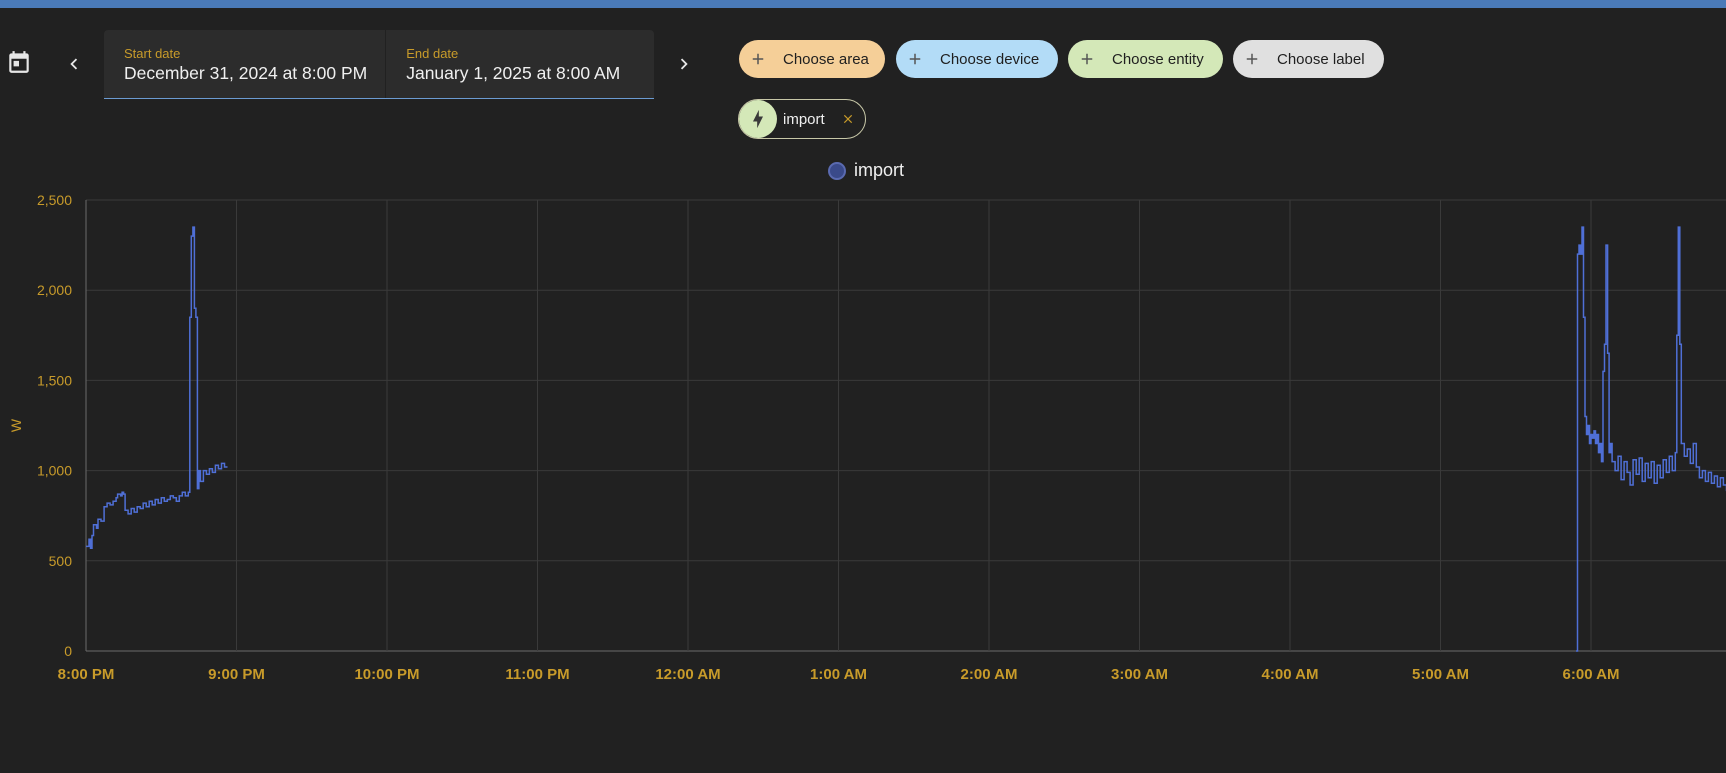 This screenshot has width=1726, height=773. I want to click on x-tick-label: 4:00 AM, so click(1290, 674).